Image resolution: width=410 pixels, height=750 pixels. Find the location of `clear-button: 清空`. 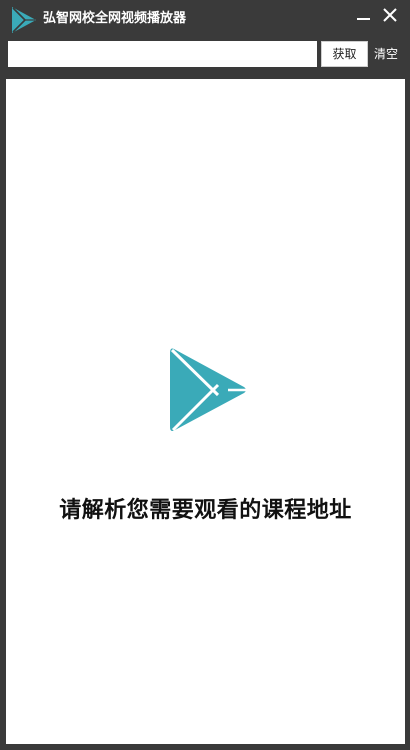

clear-button: 清空 is located at coordinates (386, 54).